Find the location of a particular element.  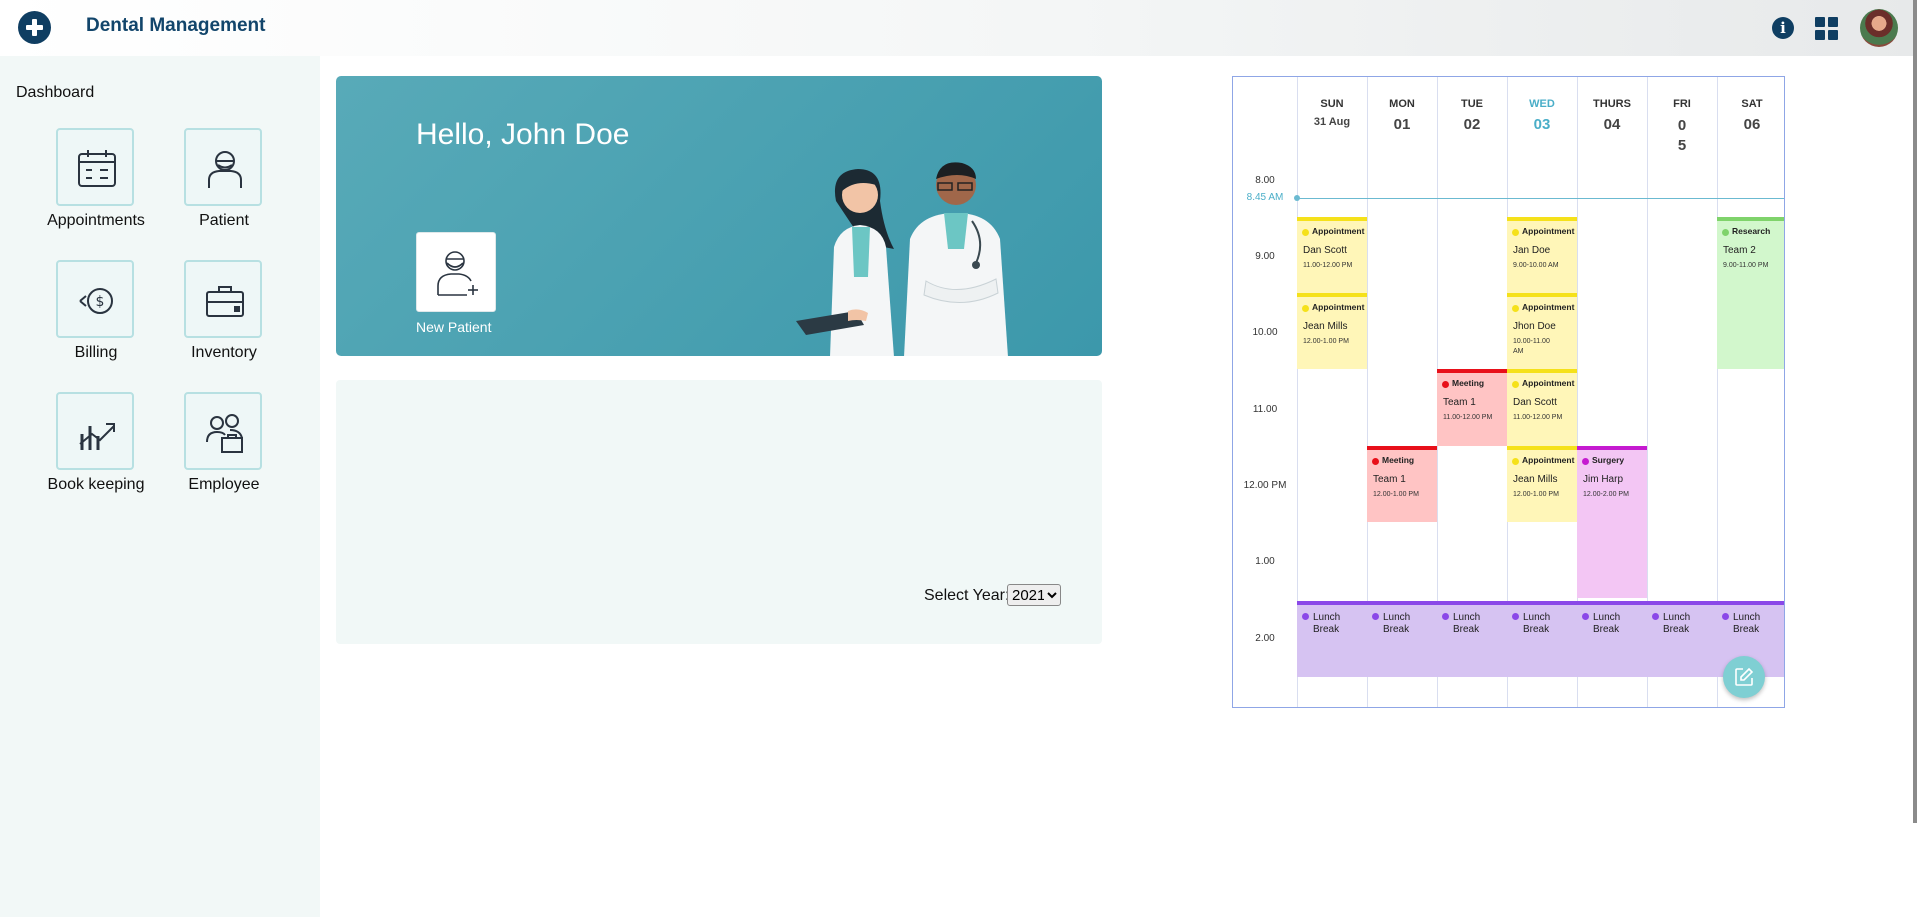

sidebar-item-label: Patient is located at coordinates (224, 221).